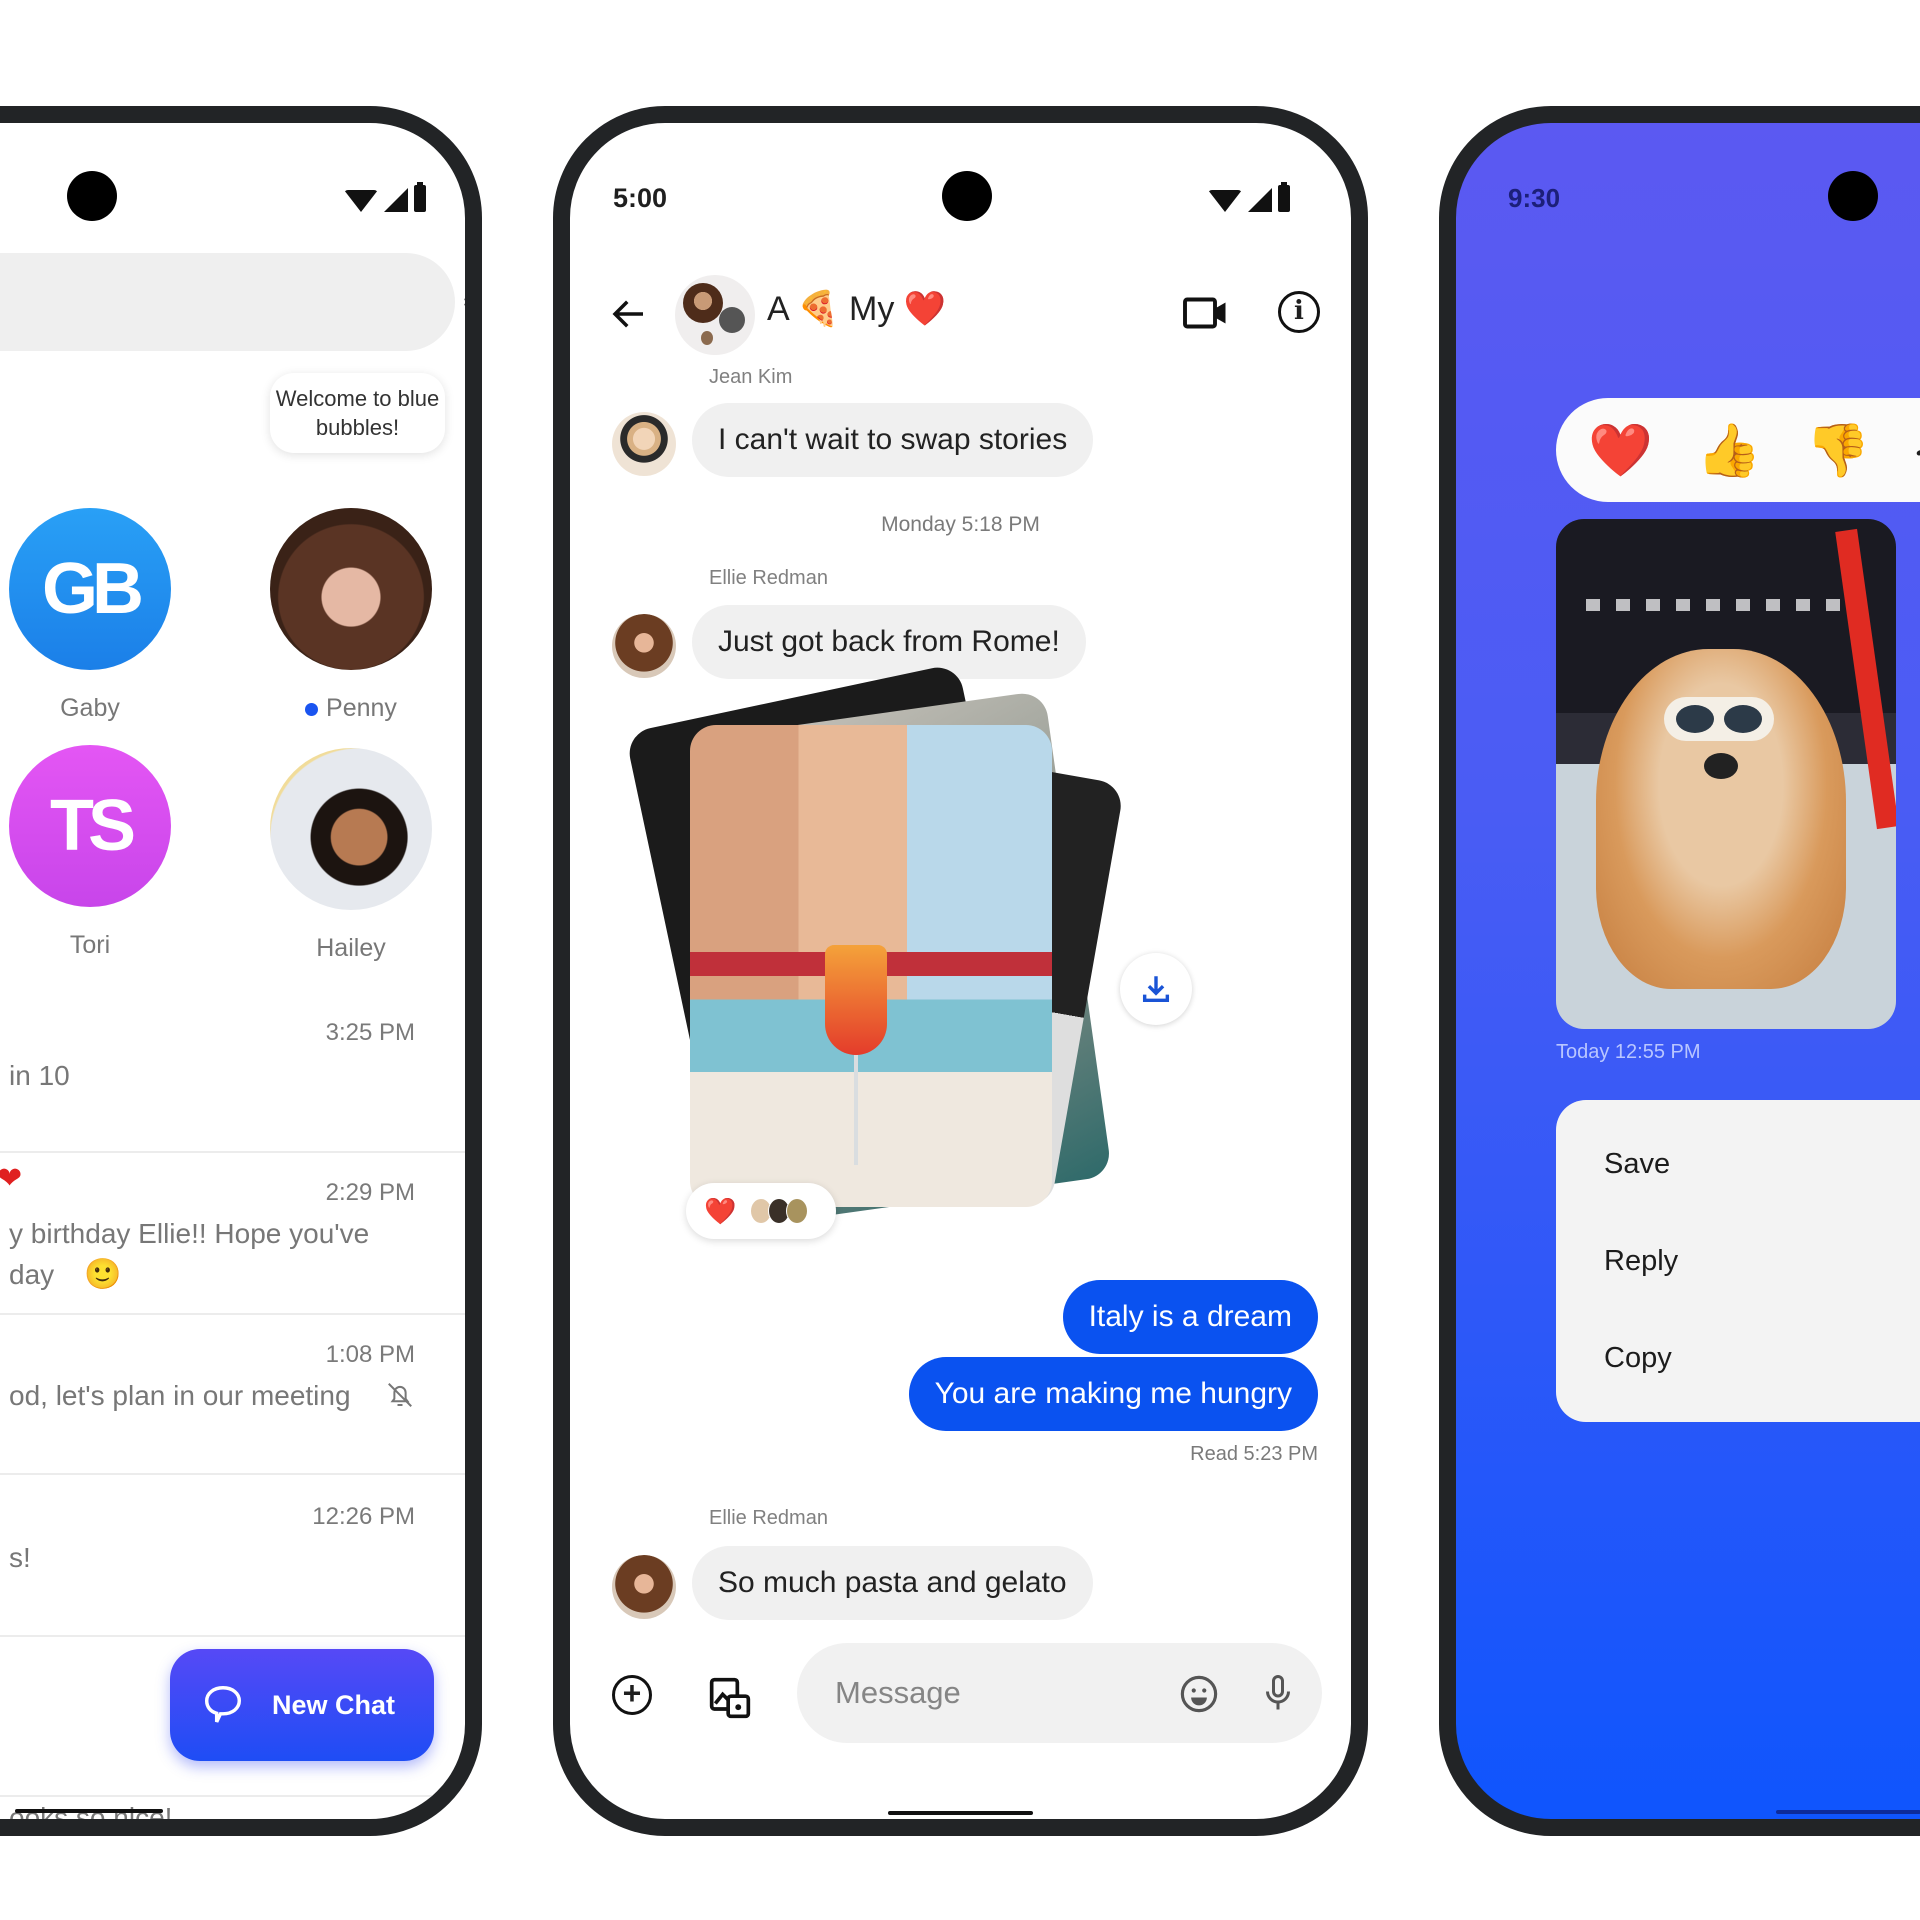 The width and height of the screenshot is (1920, 1920). I want to click on favorite-contact-hailey: Hailey, so click(351, 855).